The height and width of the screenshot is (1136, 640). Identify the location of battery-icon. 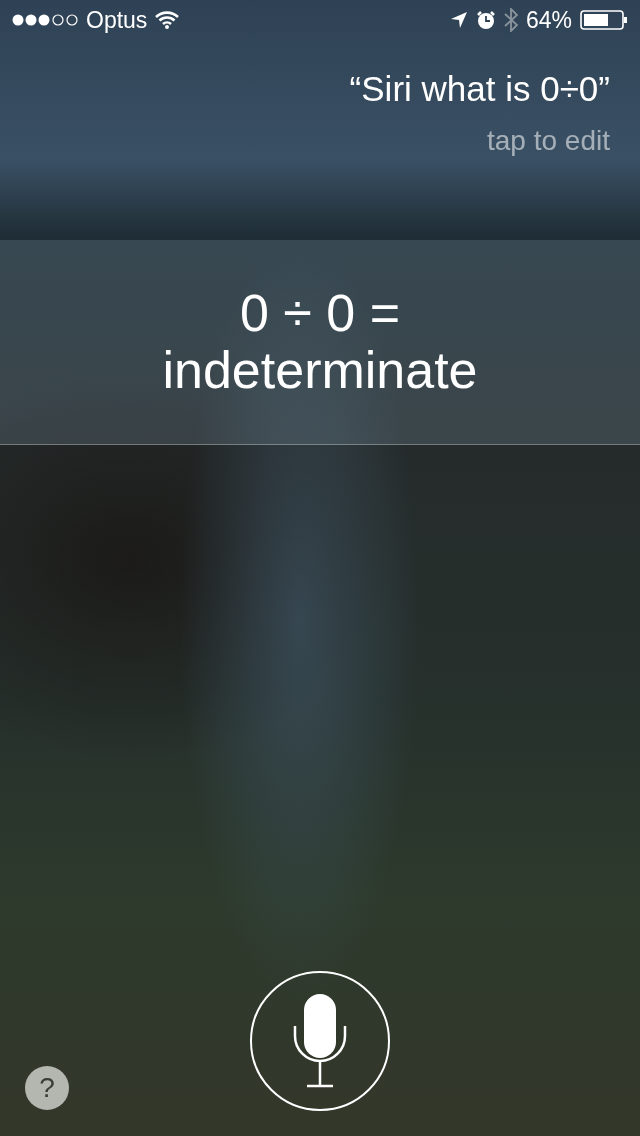
(604, 20).